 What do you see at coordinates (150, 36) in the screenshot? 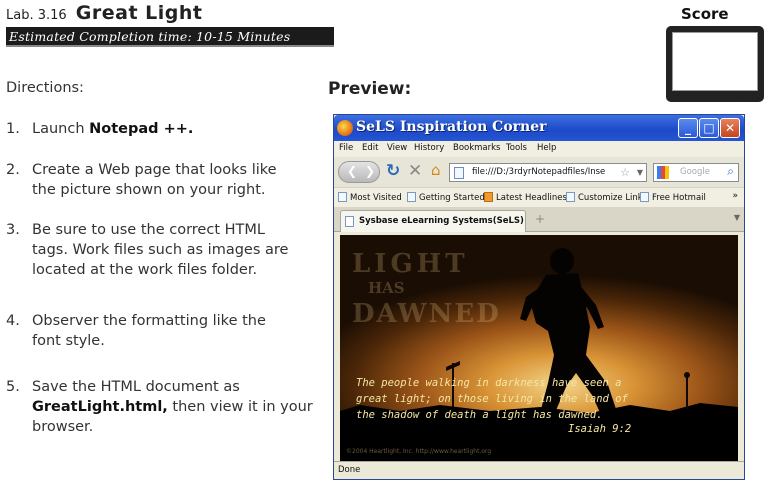
I see `estimated-time-text: Estimated Completion time: 10-15 Minutes` at bounding box center [150, 36].